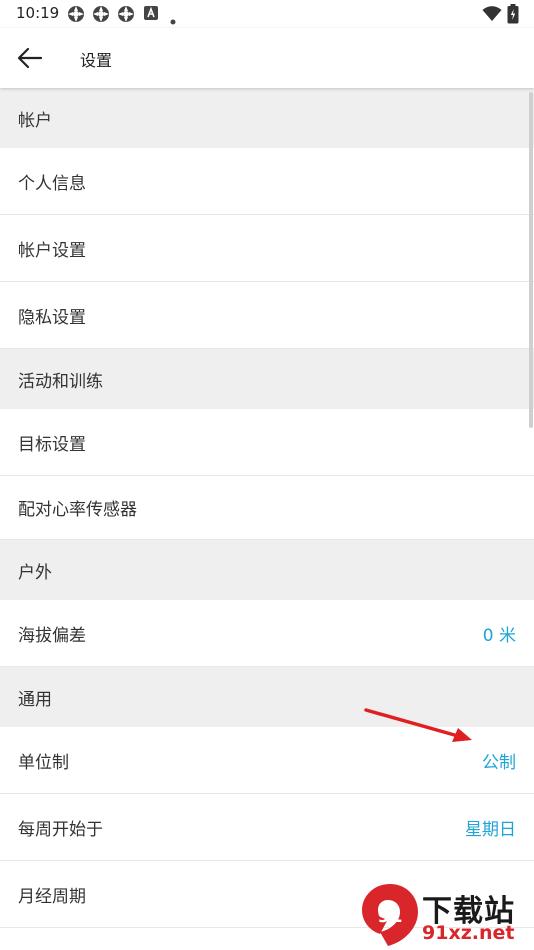  What do you see at coordinates (96, 60) in the screenshot?
I see `page-title: 设置` at bounding box center [96, 60].